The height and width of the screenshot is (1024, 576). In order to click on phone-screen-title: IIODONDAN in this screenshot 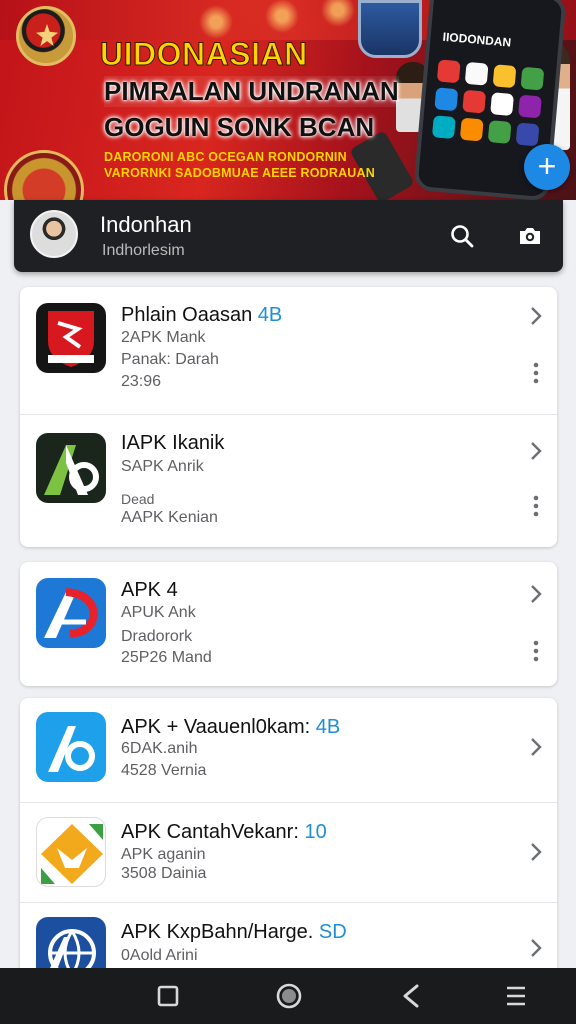, I will do `click(477, 39)`.